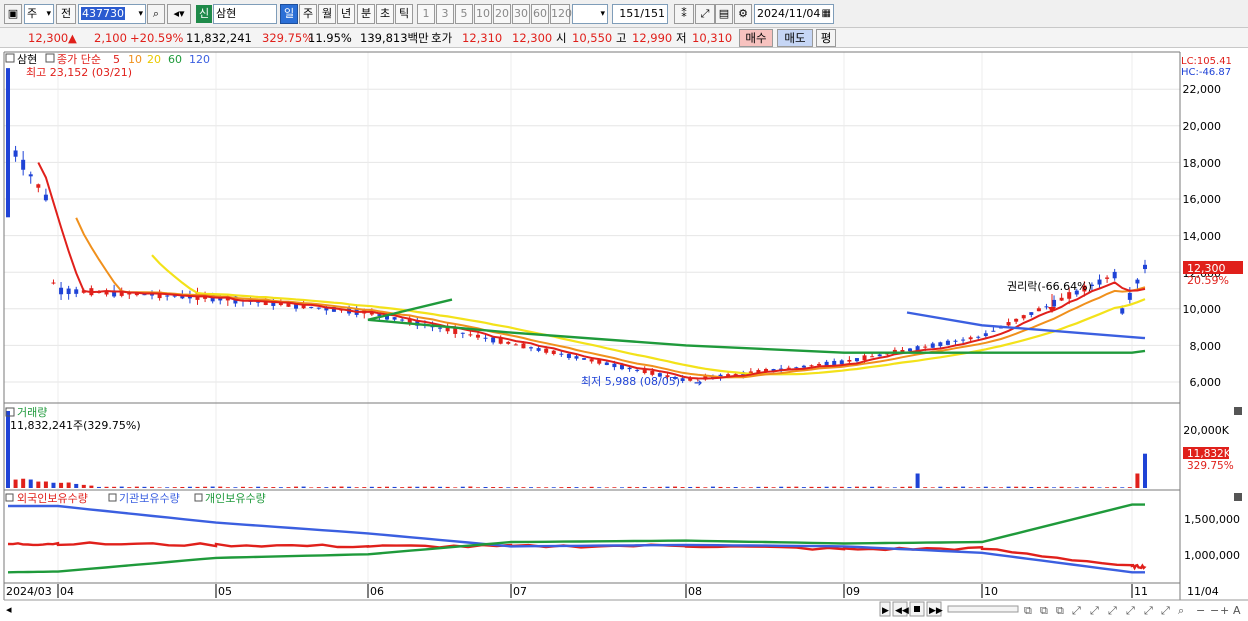 This screenshot has height=621, width=1248. What do you see at coordinates (445, 14) in the screenshot?
I see `minute-3-button: 3` at bounding box center [445, 14].